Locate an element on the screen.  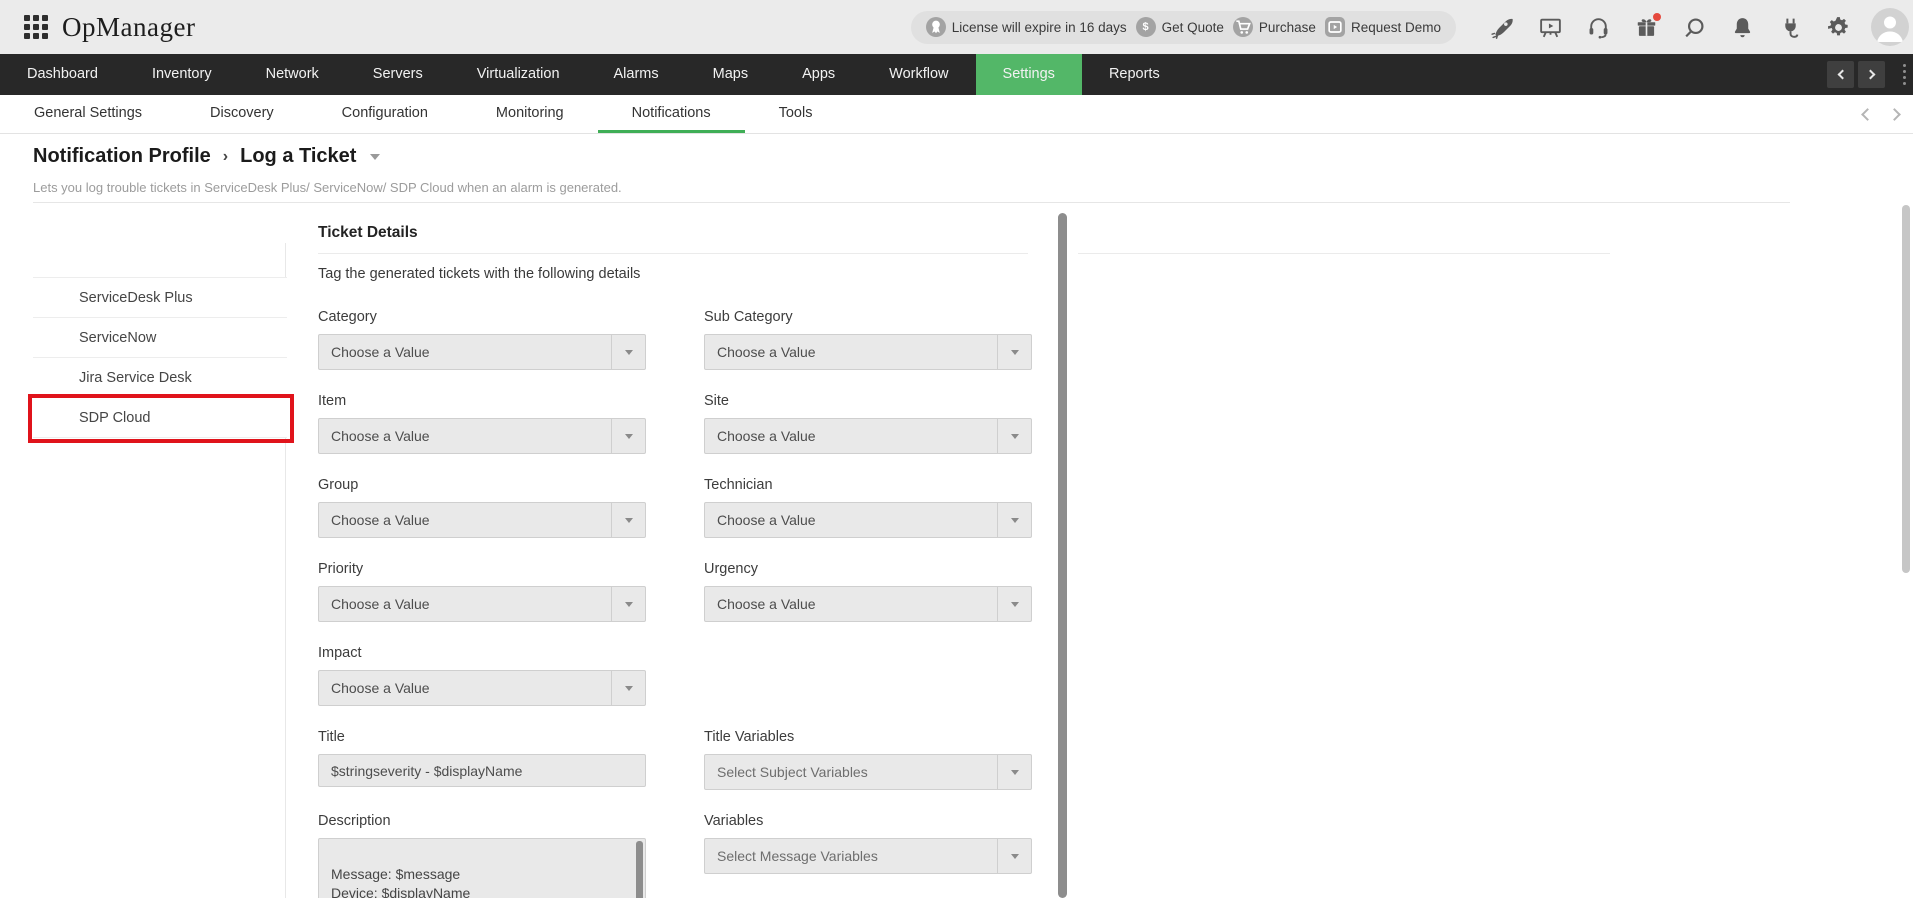
nav-scroll-left-button is located at coordinates (1840, 74).